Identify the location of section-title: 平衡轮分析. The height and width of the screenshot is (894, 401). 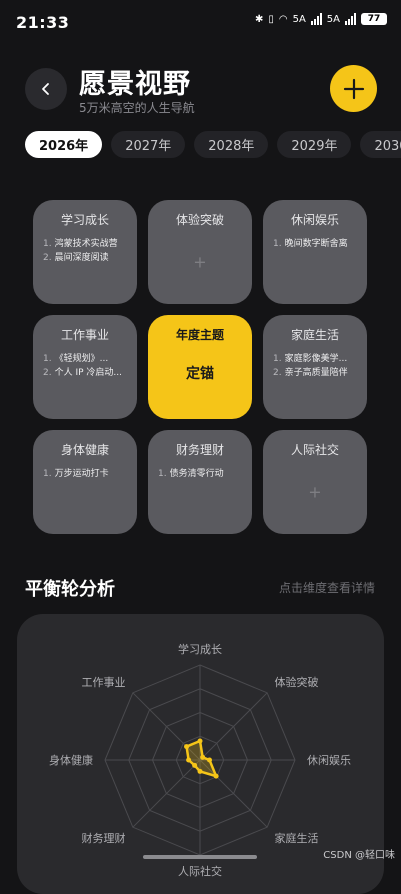
(70, 589).